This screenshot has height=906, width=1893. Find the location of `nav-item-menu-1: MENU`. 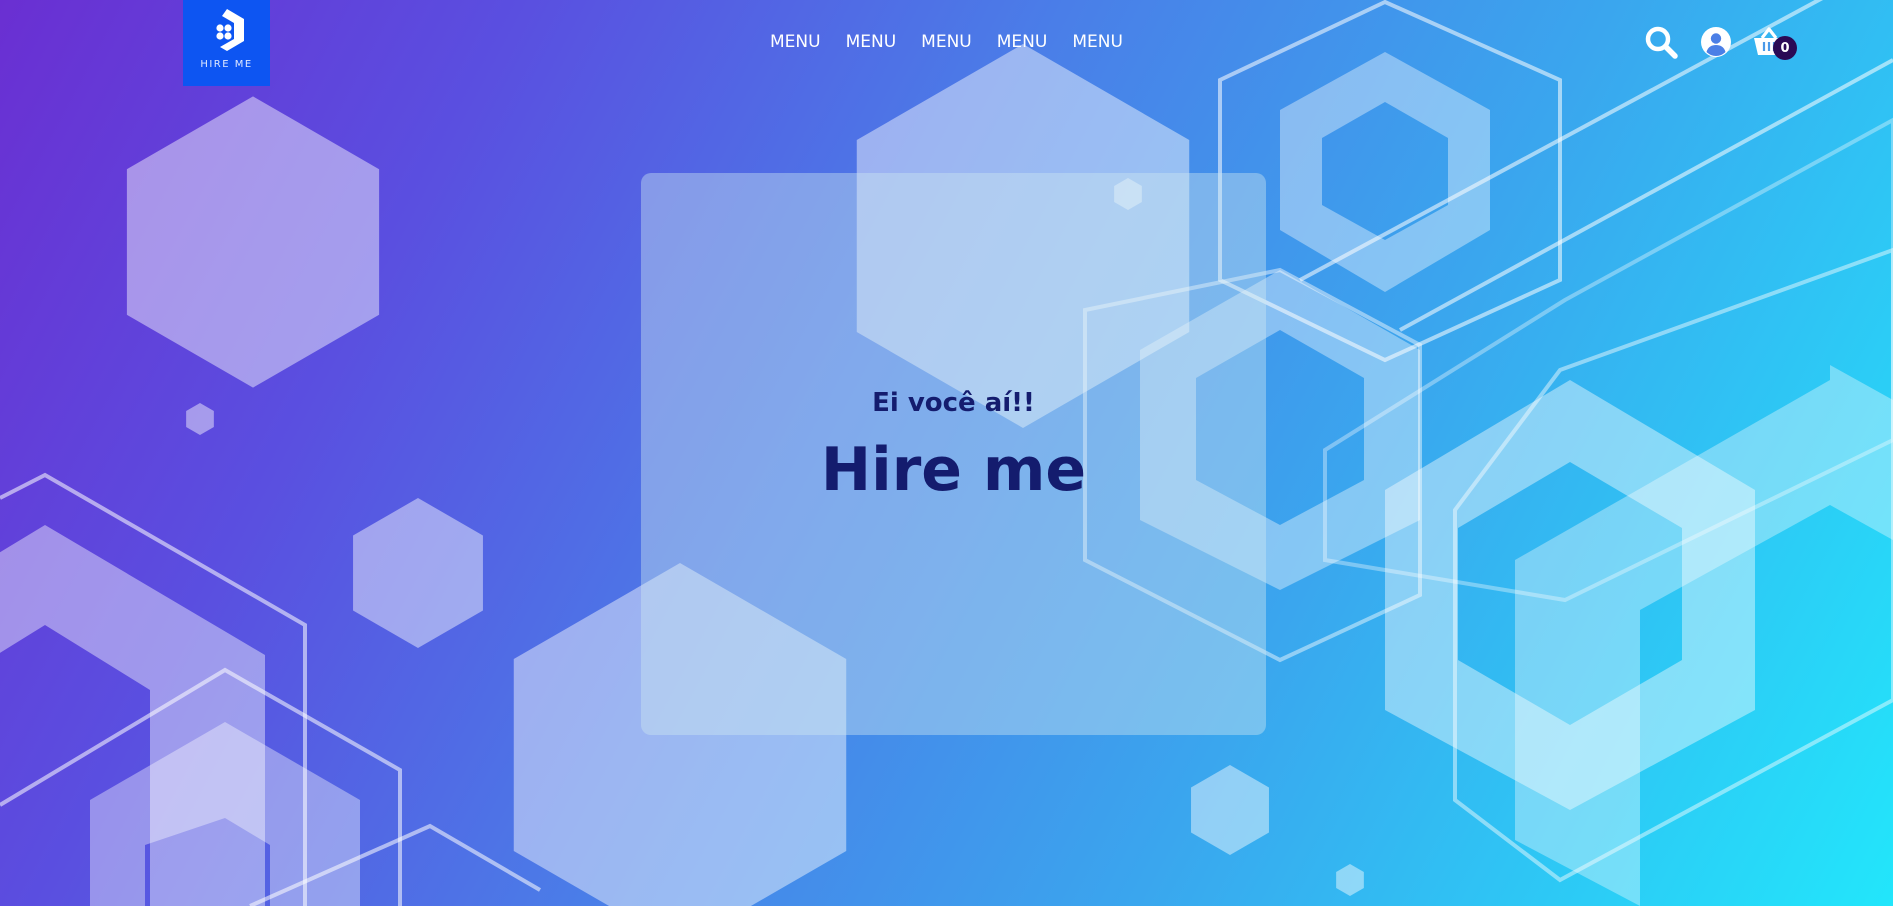

nav-item-menu-1: MENU is located at coordinates (795, 42).